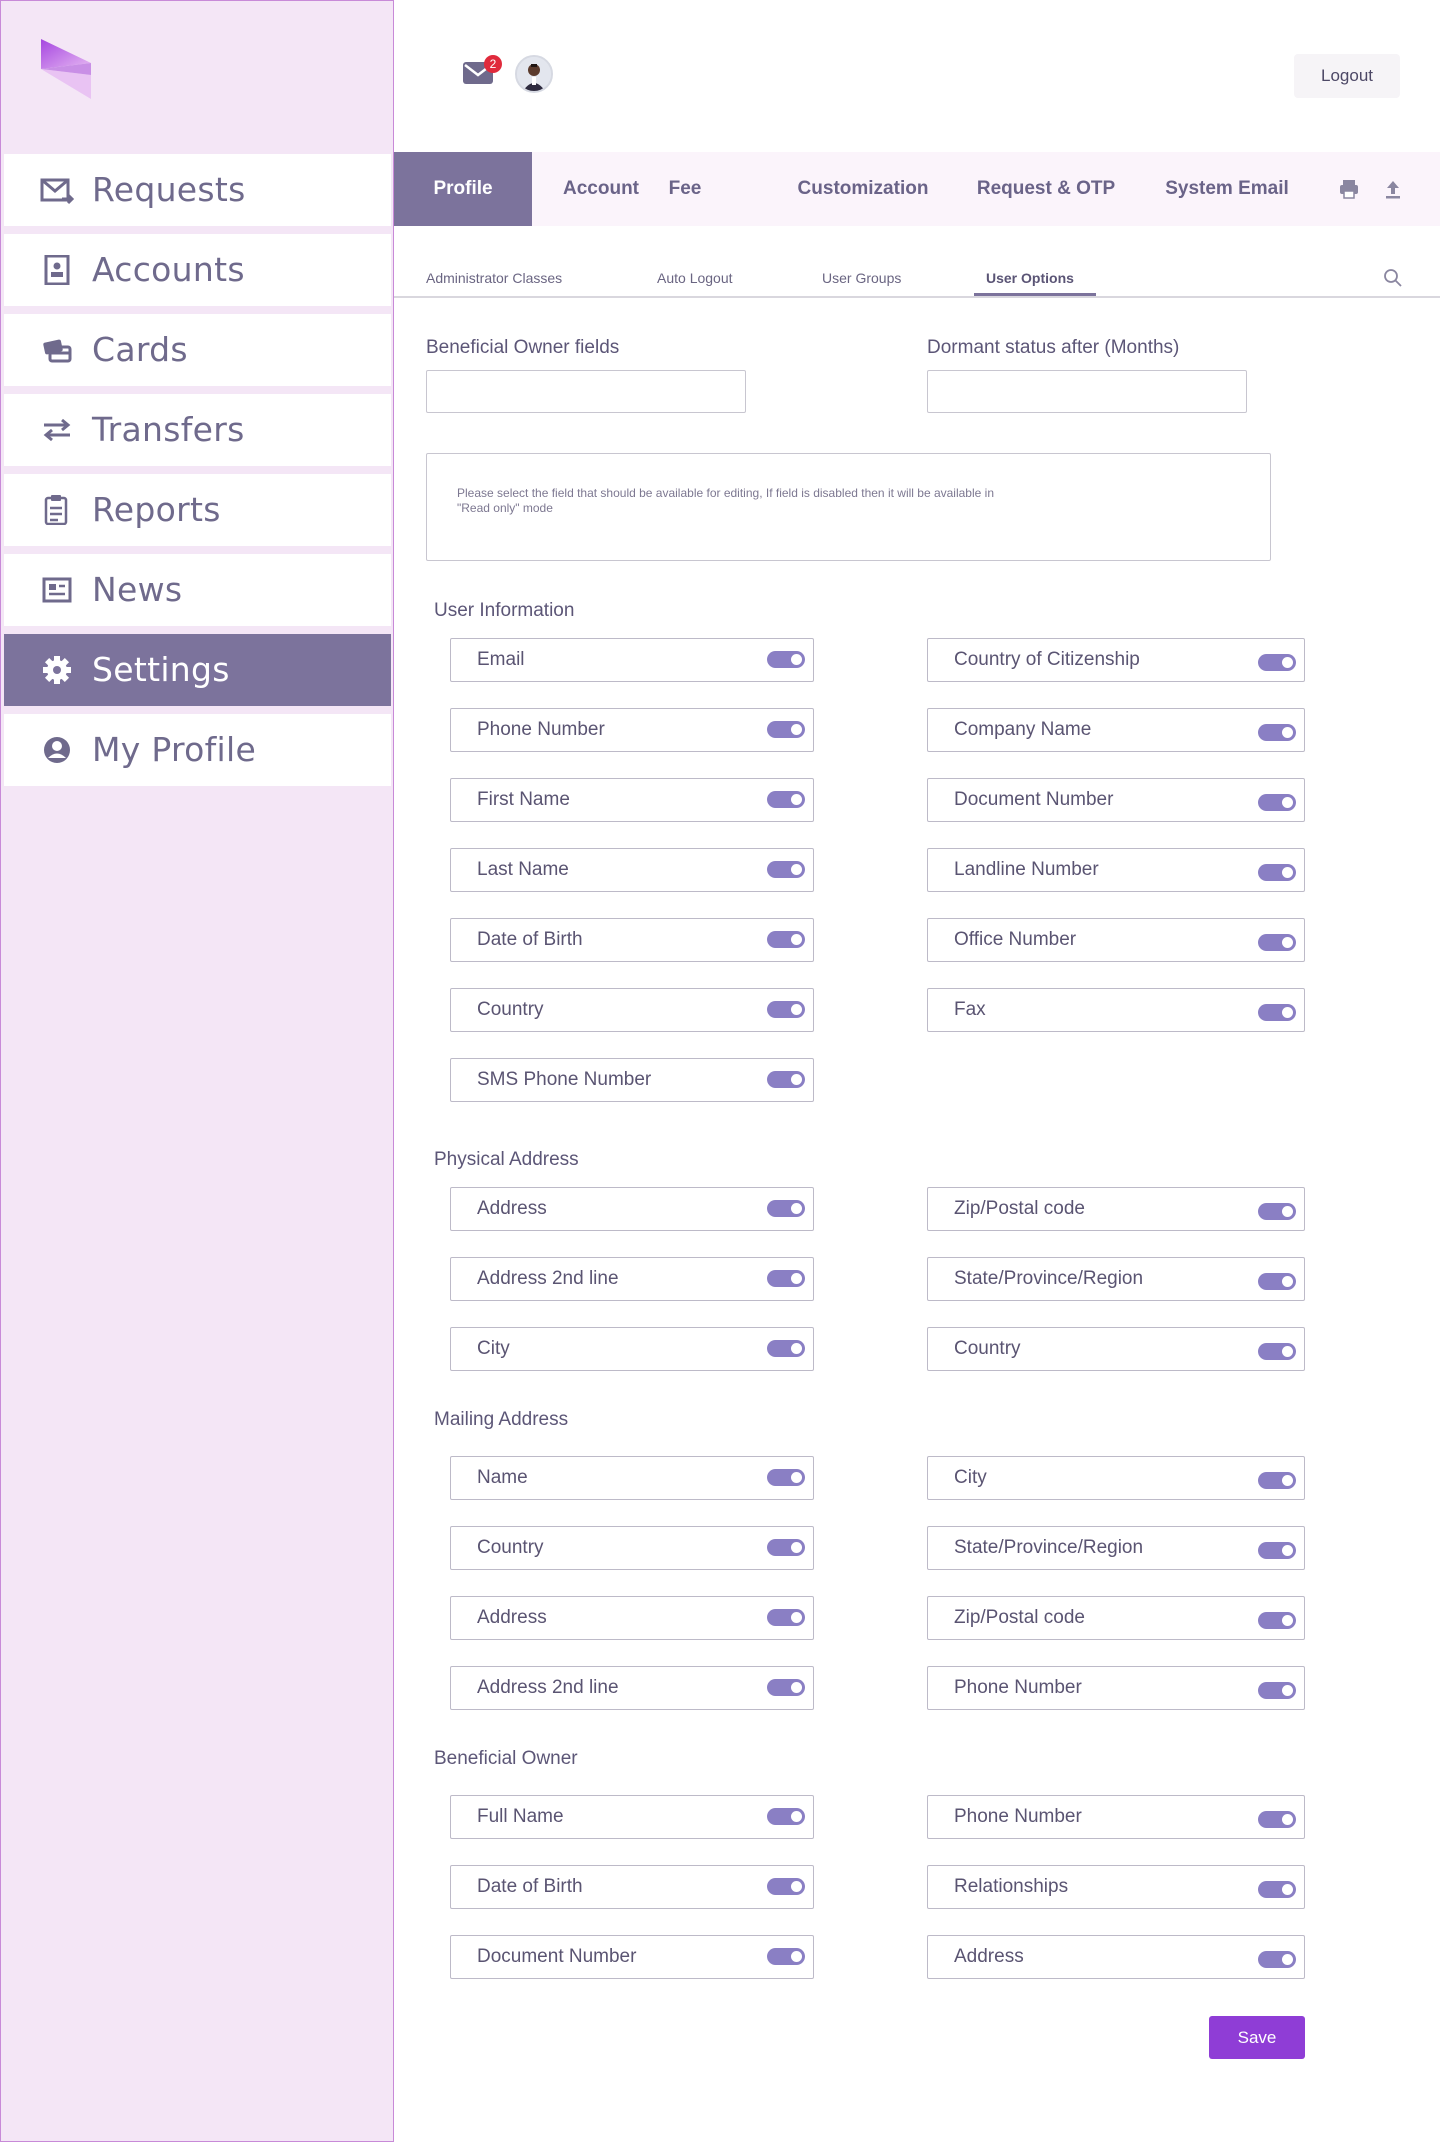  Describe the element at coordinates (494, 278) in the screenshot. I see `subtab-administrator-classes: Administrator Classes` at that location.